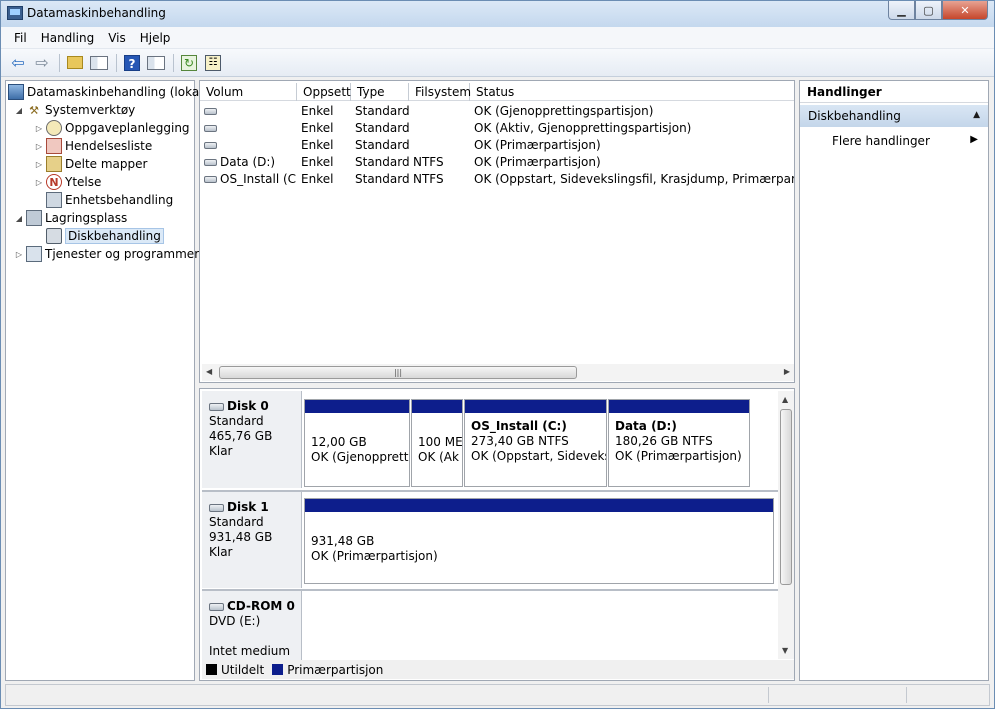  I want to click on column-header-status: Status, so click(632, 92).